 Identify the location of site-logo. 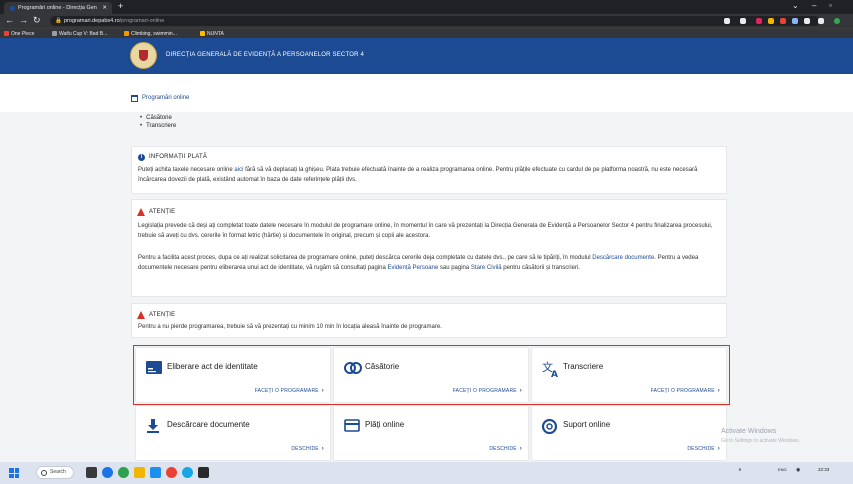
(143, 55).